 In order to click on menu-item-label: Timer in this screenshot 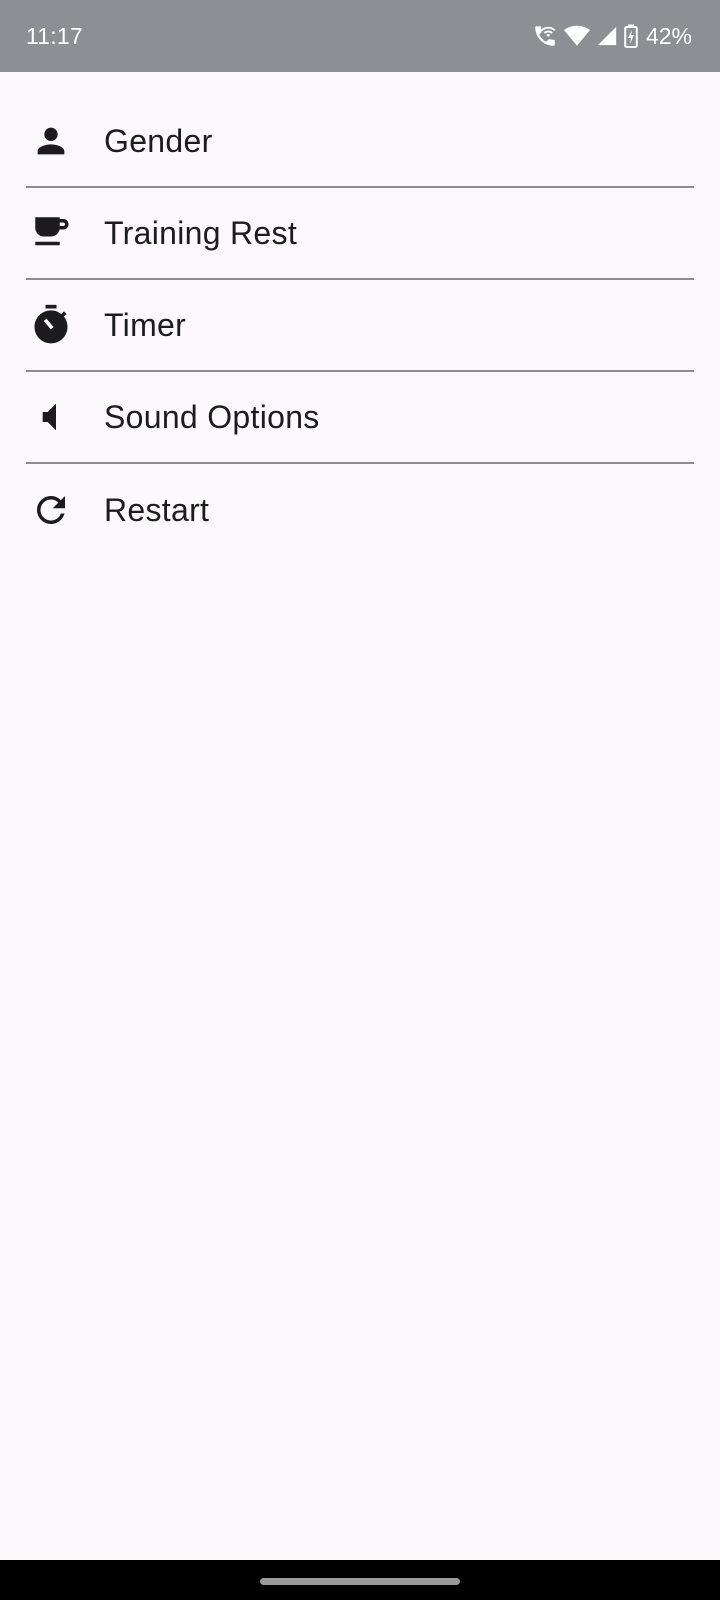, I will do `click(145, 324)`.